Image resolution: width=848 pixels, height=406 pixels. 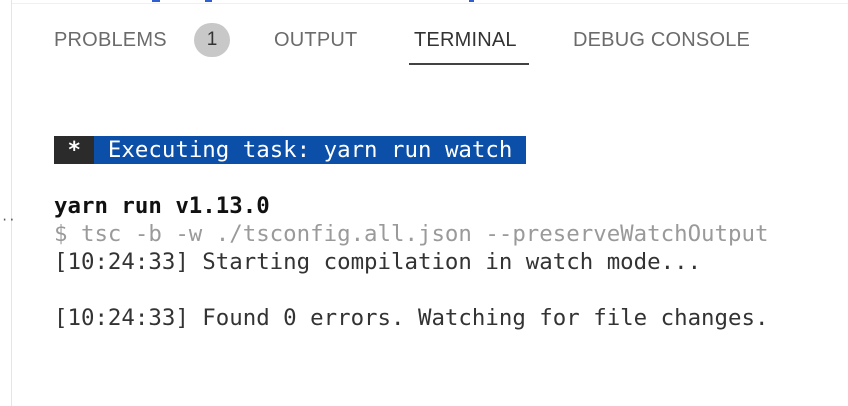 What do you see at coordinates (469, 64) in the screenshot?
I see `active-tab-indicator` at bounding box center [469, 64].